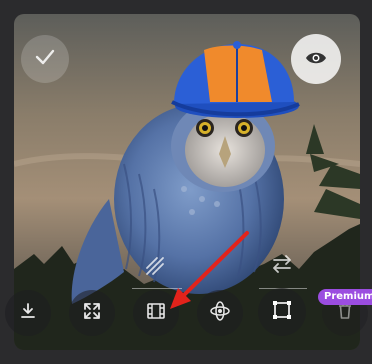 The image size is (372, 364). I want to click on orbit-icon, so click(220, 313).